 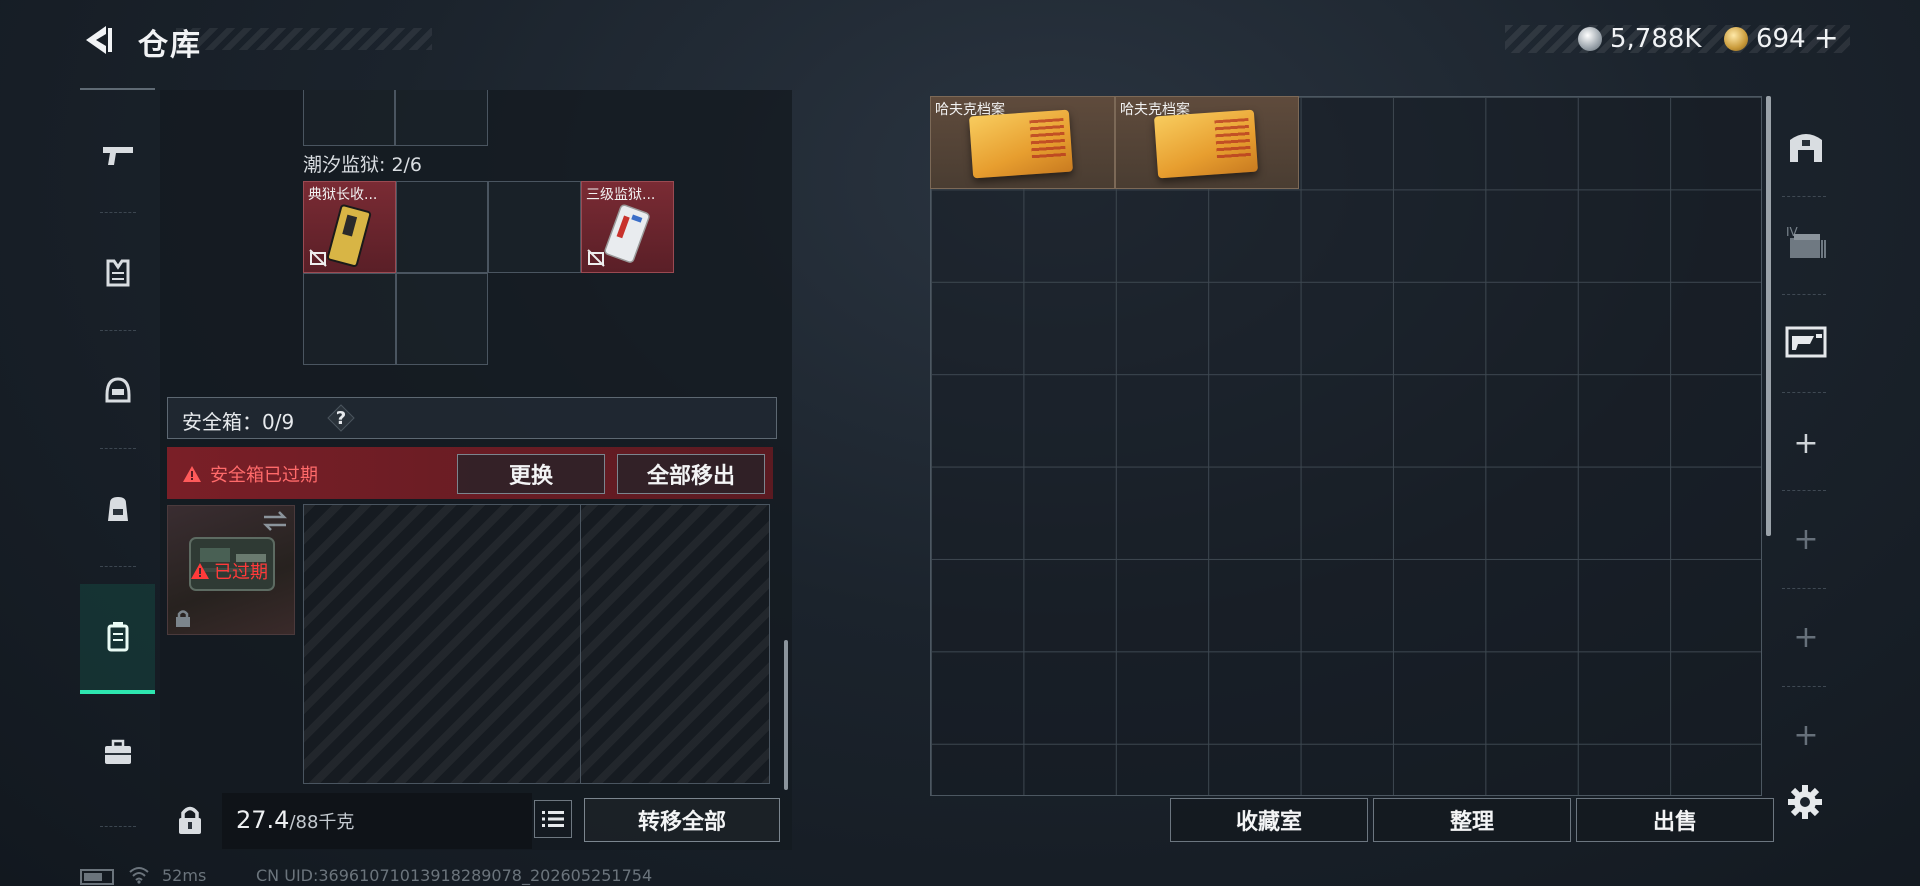 What do you see at coordinates (1675, 820) in the screenshot?
I see `sell-button: 出售` at bounding box center [1675, 820].